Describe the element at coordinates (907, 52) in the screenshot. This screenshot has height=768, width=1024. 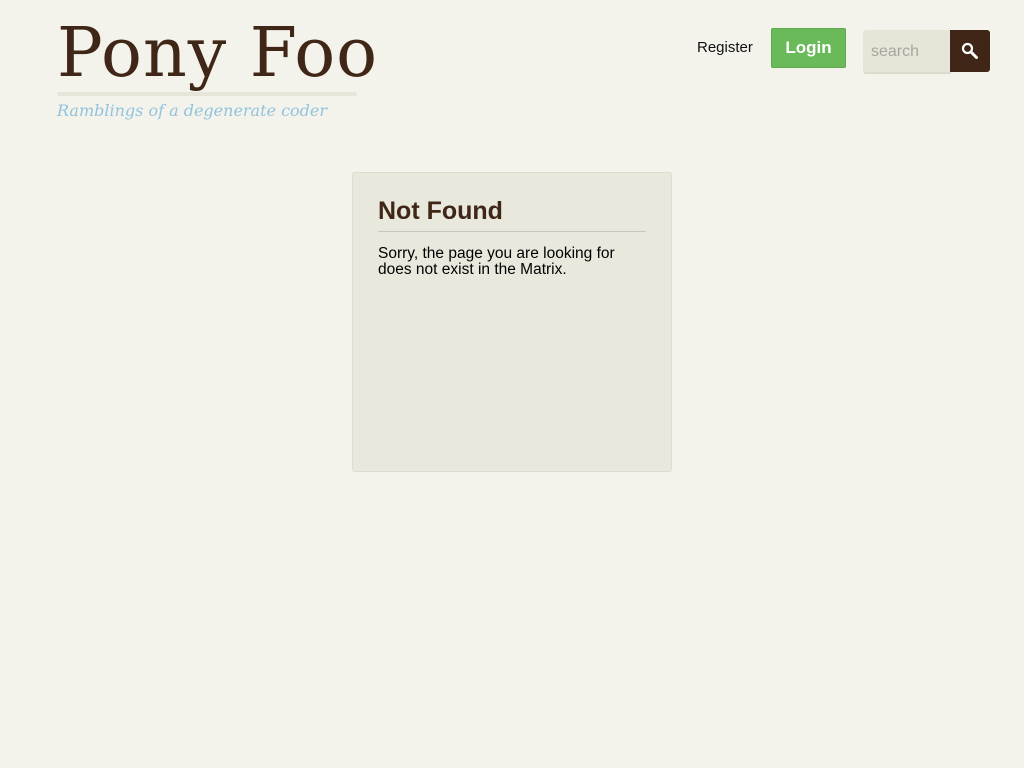
I see `search-input` at that location.